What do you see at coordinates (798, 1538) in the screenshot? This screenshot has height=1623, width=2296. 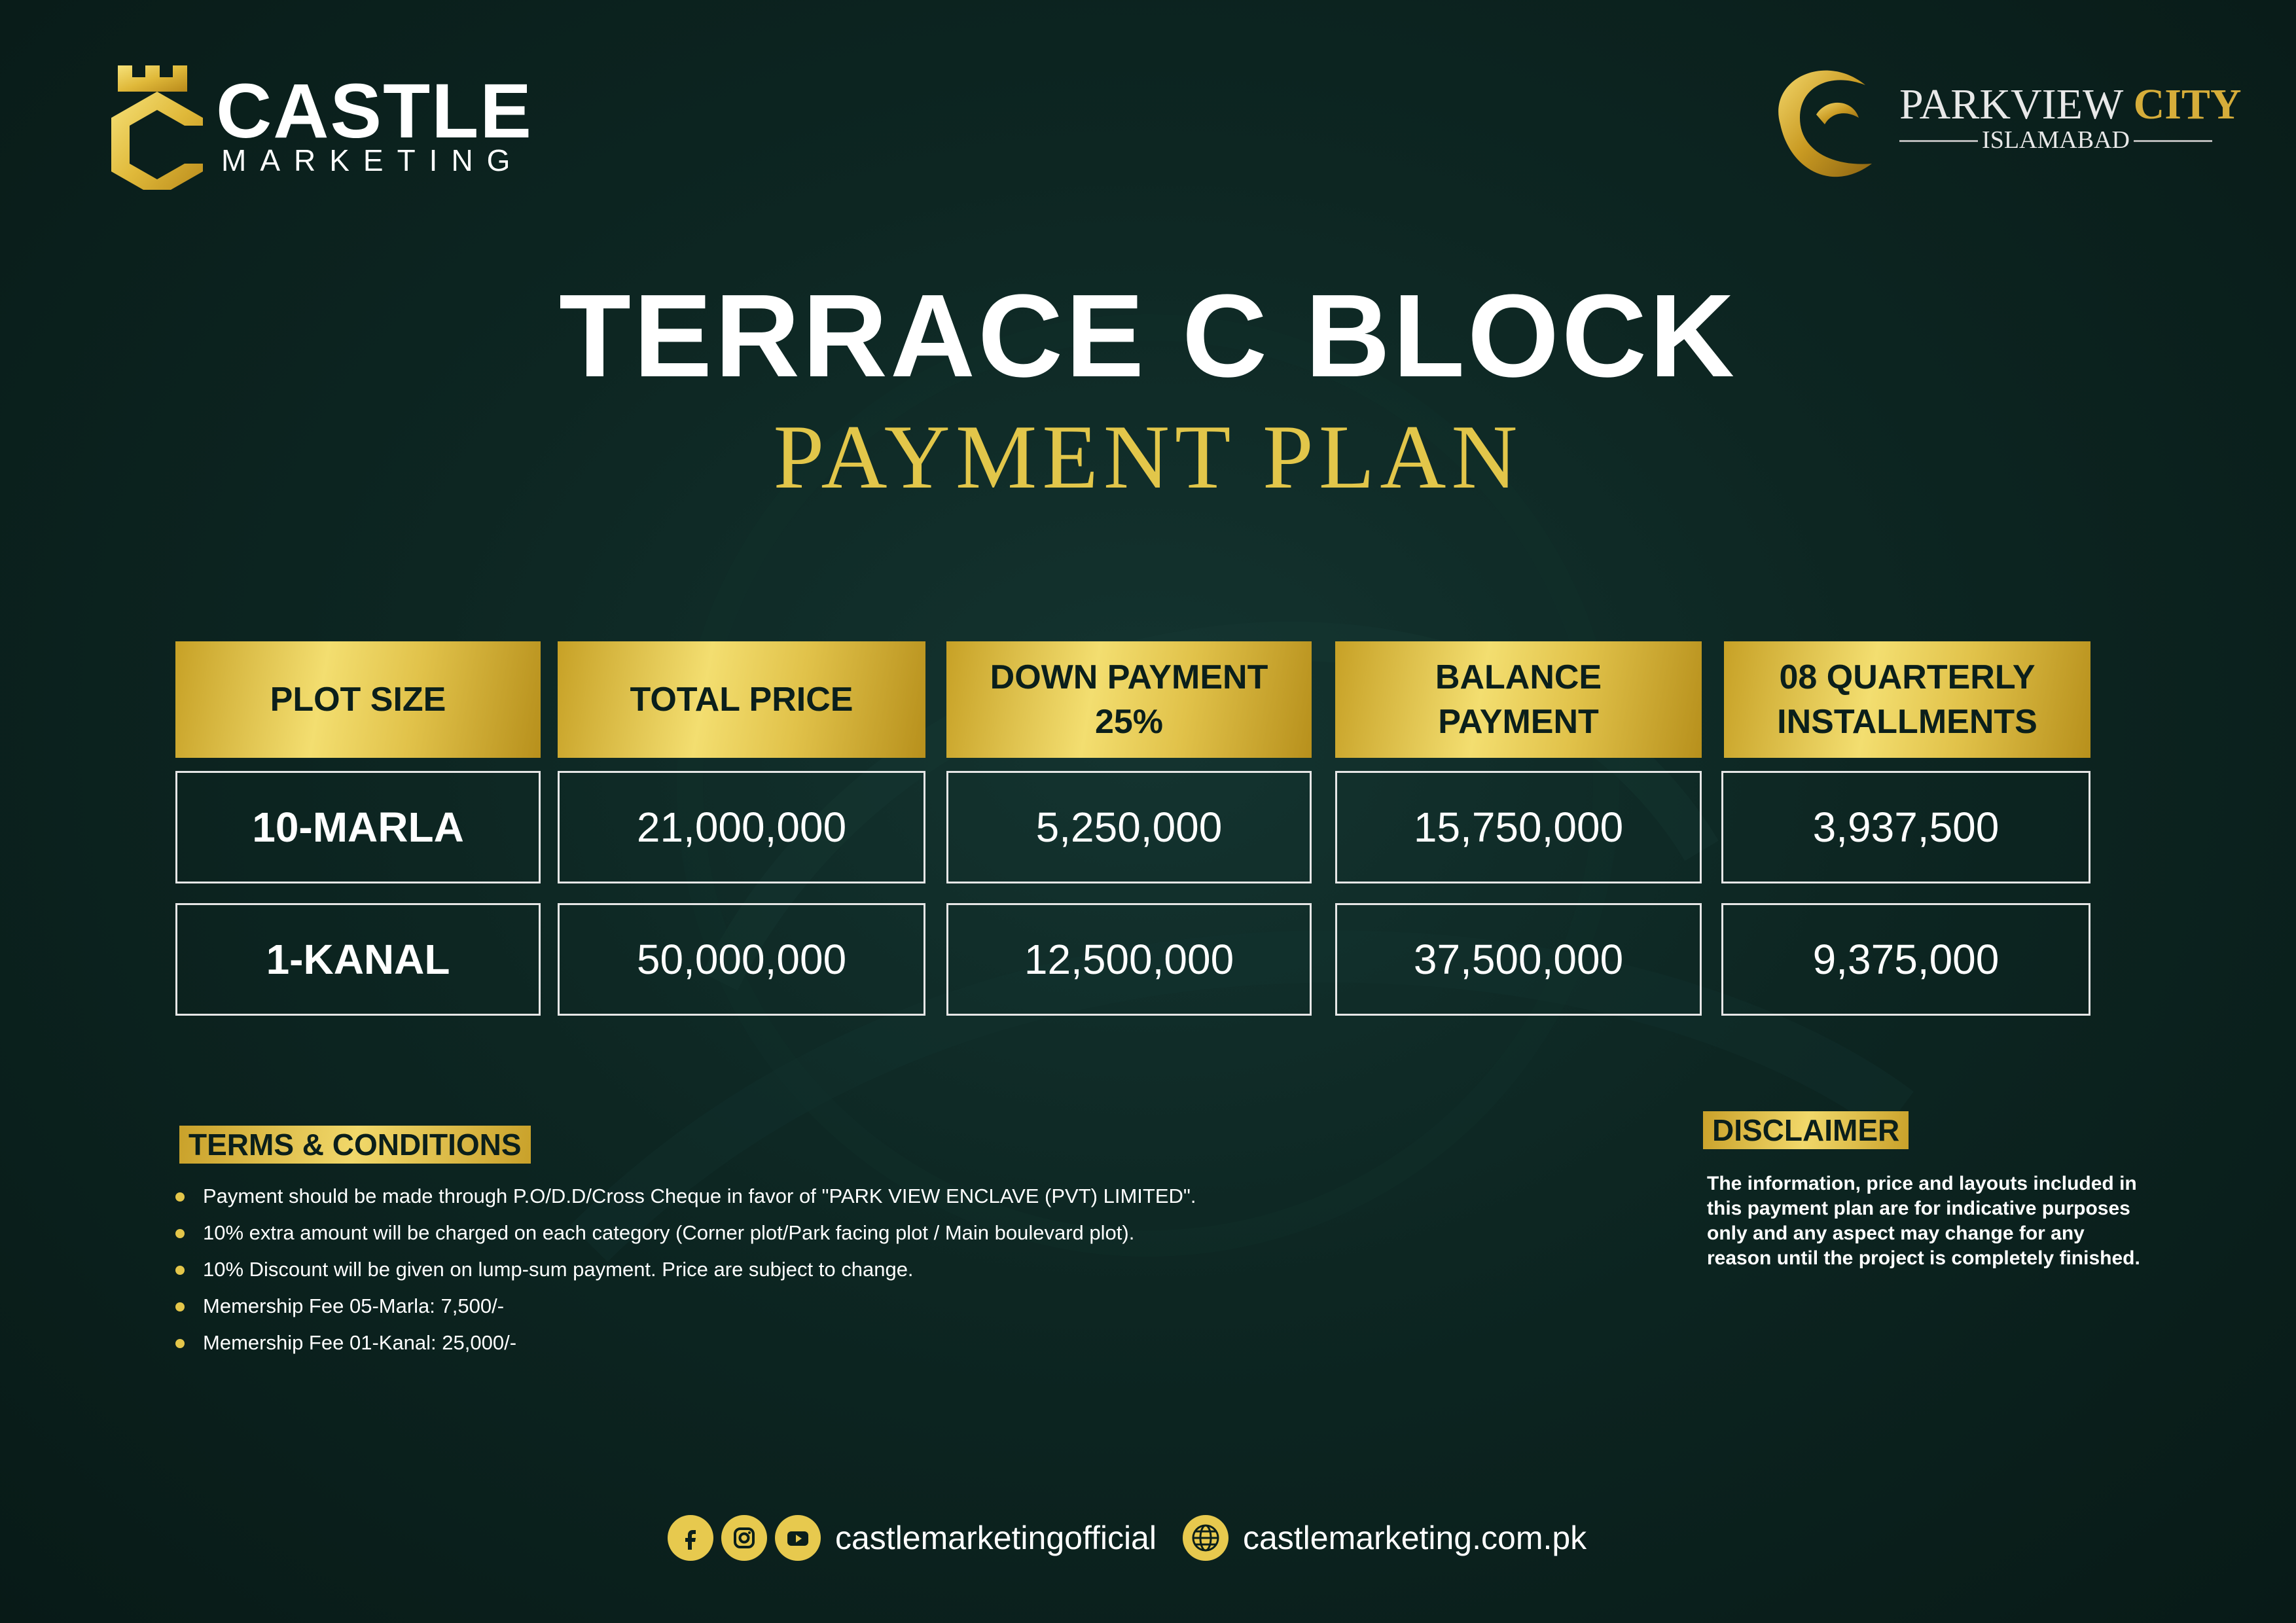 I see `youtube-icon` at bounding box center [798, 1538].